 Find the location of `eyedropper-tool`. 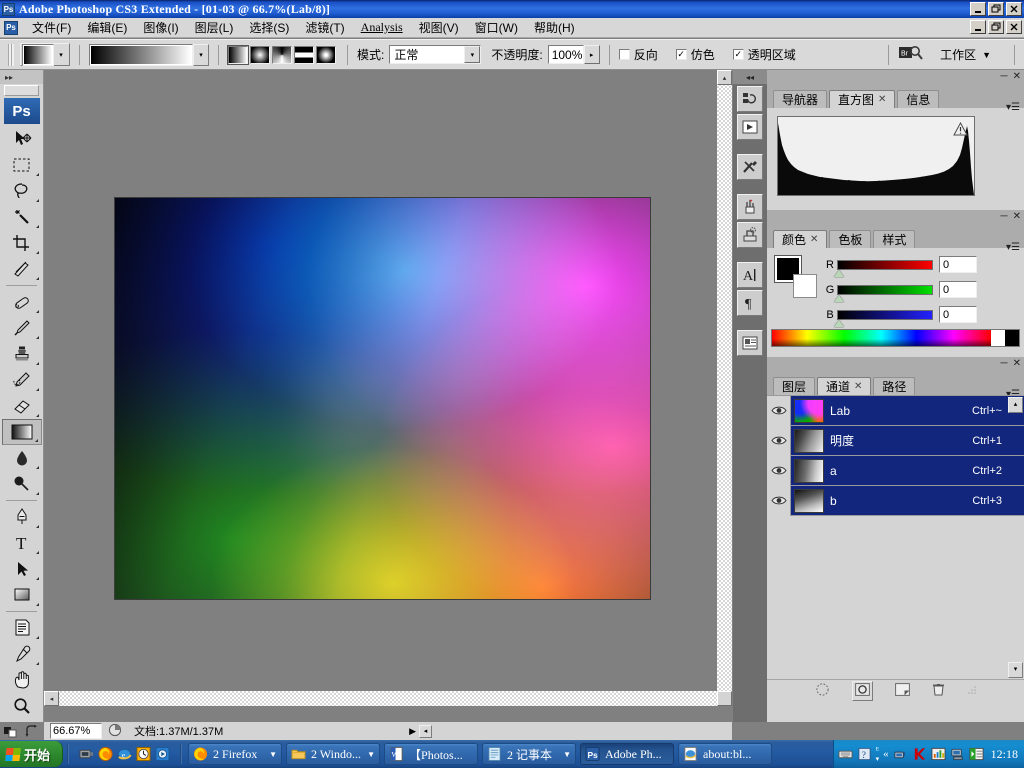

eyedropper-tool is located at coordinates (22, 654).